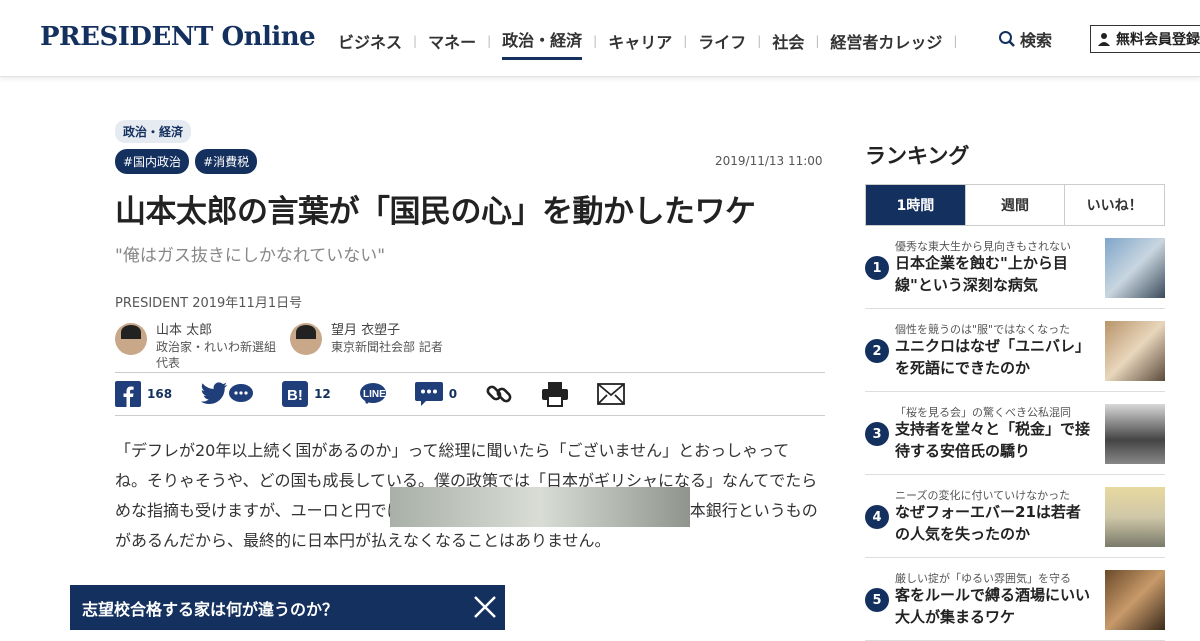 The width and height of the screenshot is (1200, 641). What do you see at coordinates (769, 161) in the screenshot?
I see `publish-date: 2019/11/13 11:00` at bounding box center [769, 161].